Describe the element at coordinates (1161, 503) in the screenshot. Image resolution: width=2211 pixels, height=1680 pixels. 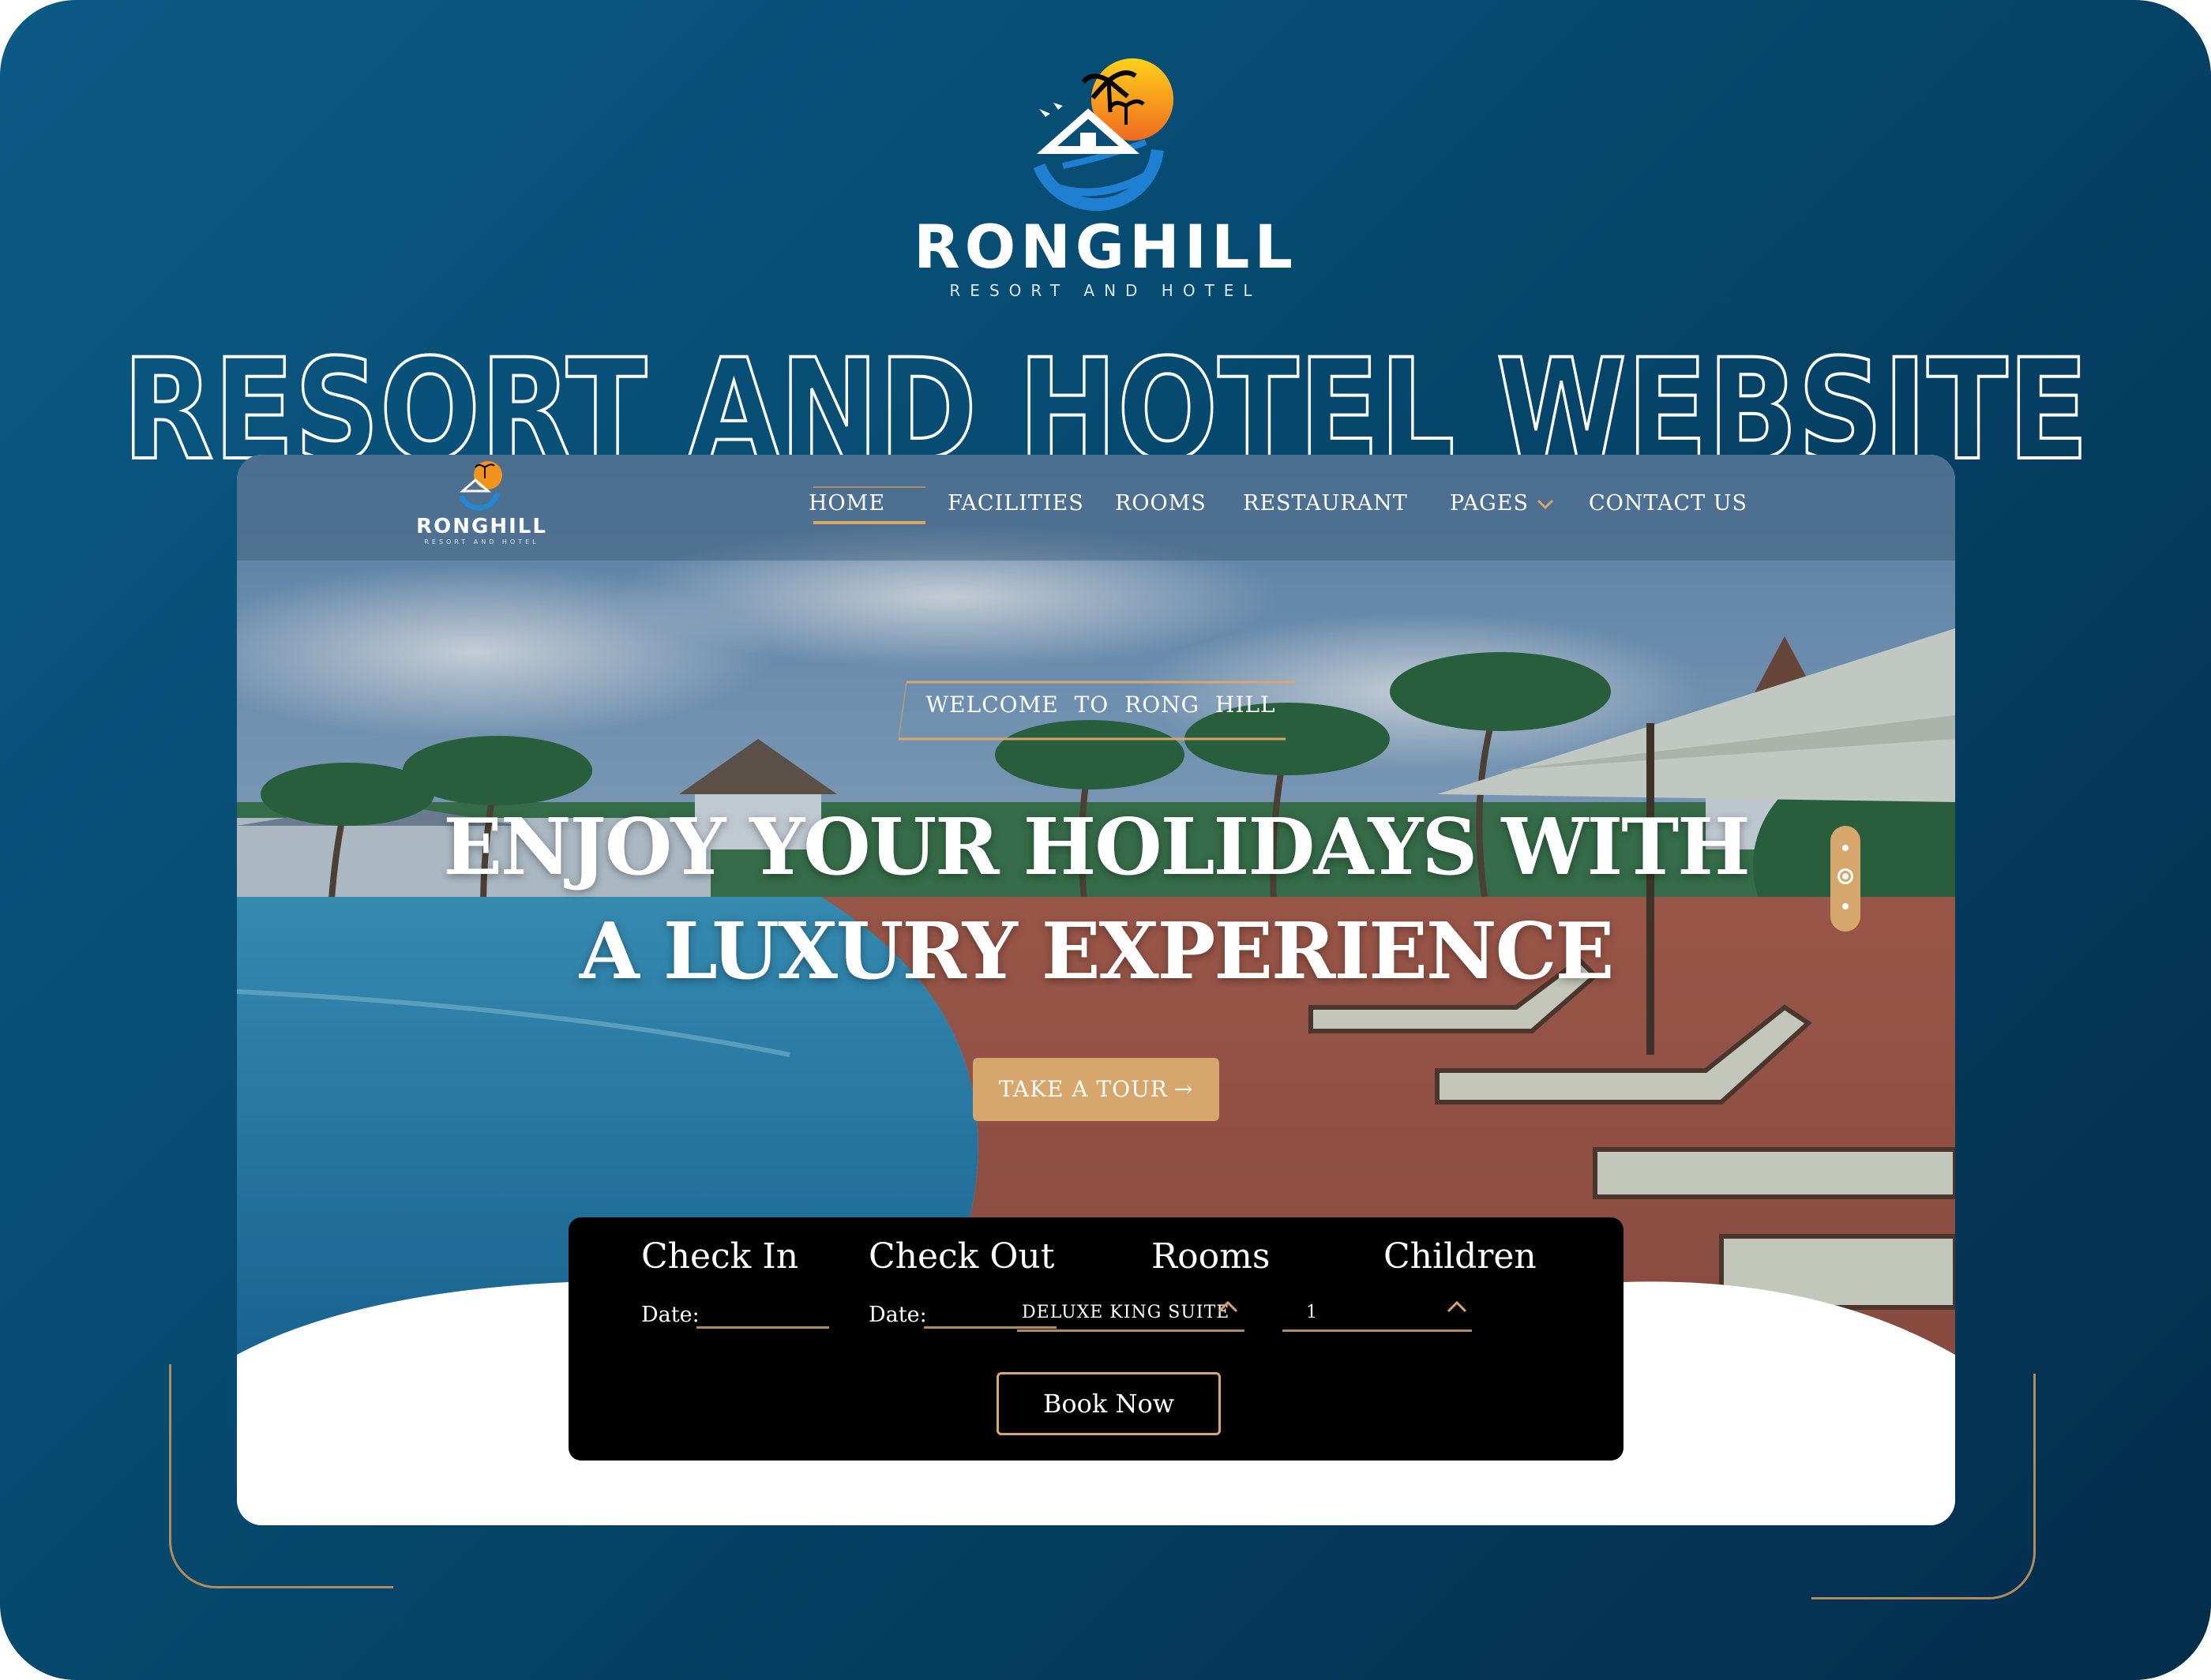
I see `nav-item-rooms: ROOMS` at that location.